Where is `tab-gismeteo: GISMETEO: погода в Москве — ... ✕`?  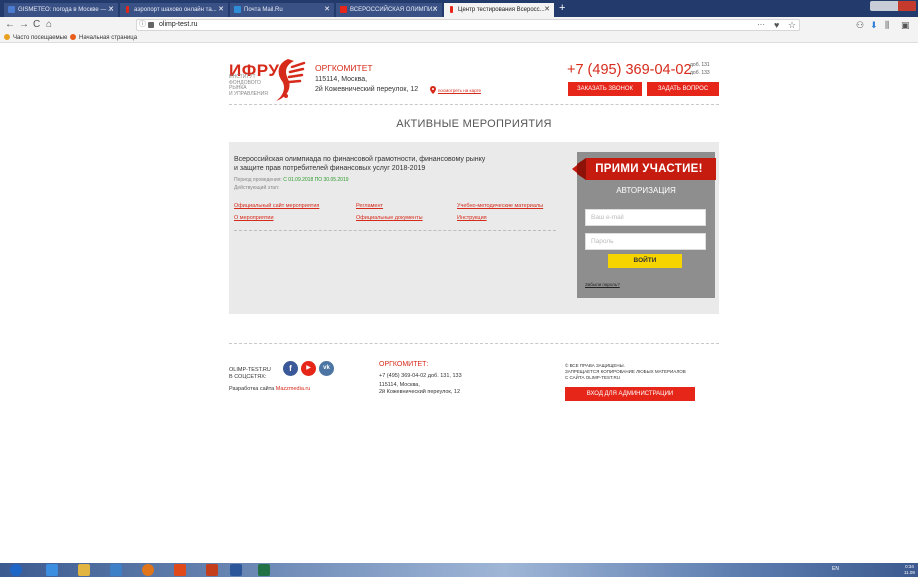
tab-gismeteo: GISMETEO: погода в Москве — ... ✕ is located at coordinates (61, 10).